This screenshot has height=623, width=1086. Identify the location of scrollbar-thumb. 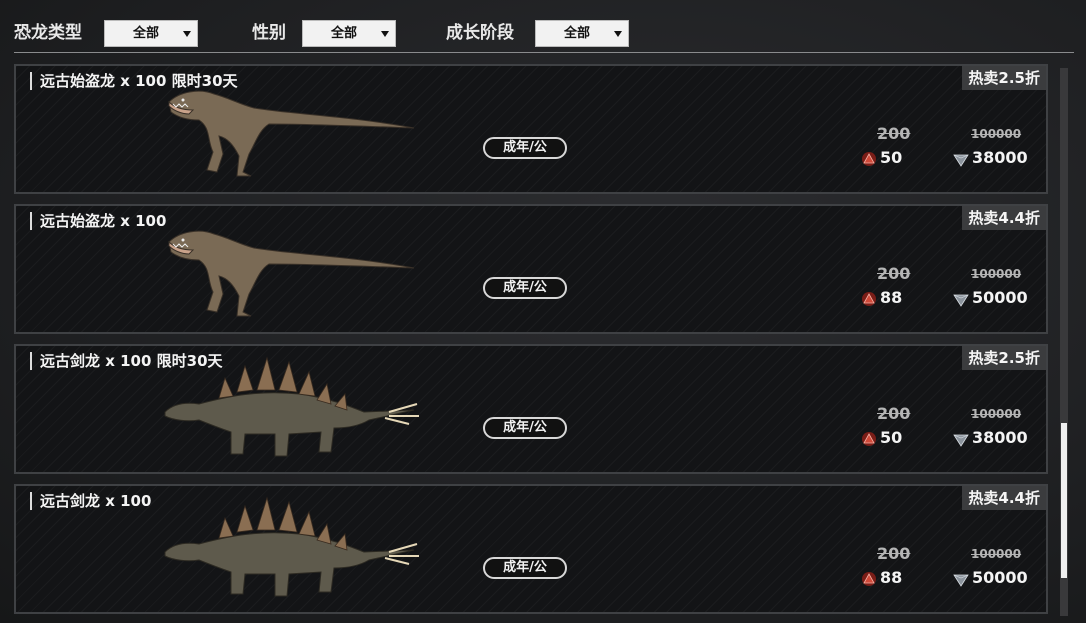
(1064, 500).